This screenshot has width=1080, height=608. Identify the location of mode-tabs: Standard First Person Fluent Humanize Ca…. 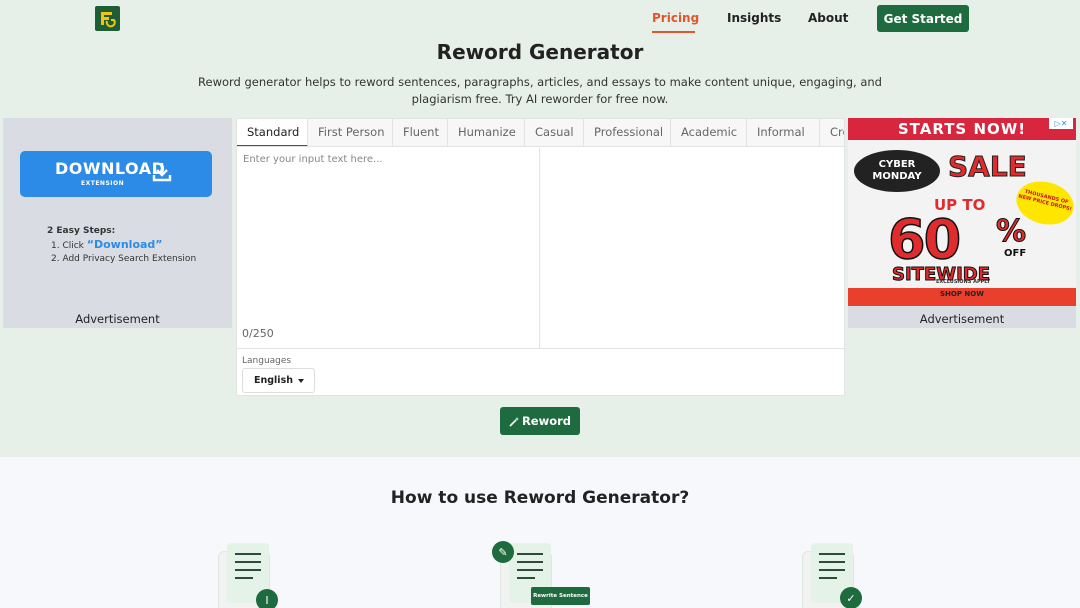
(540, 133).